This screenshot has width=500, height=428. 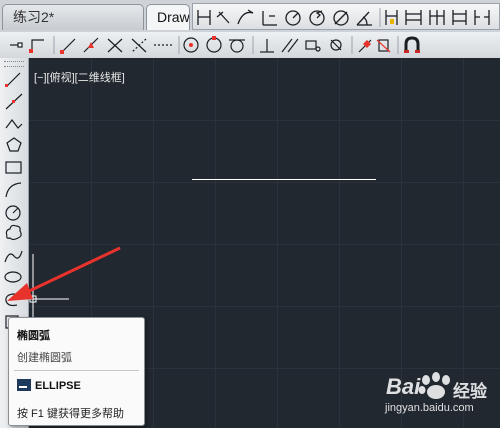 I want to click on arc-length-icon, so click(x=245, y=17).